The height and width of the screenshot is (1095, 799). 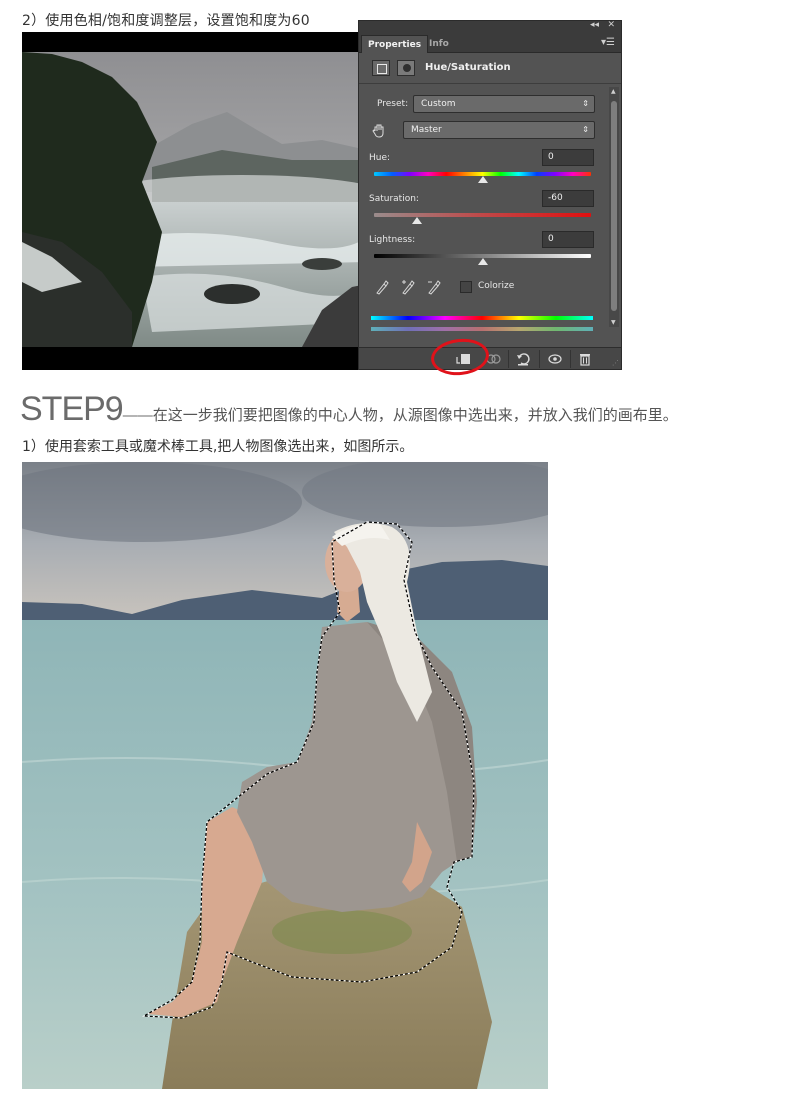 What do you see at coordinates (608, 42) in the screenshot?
I see `panel-menu-icon: ▾☰` at bounding box center [608, 42].